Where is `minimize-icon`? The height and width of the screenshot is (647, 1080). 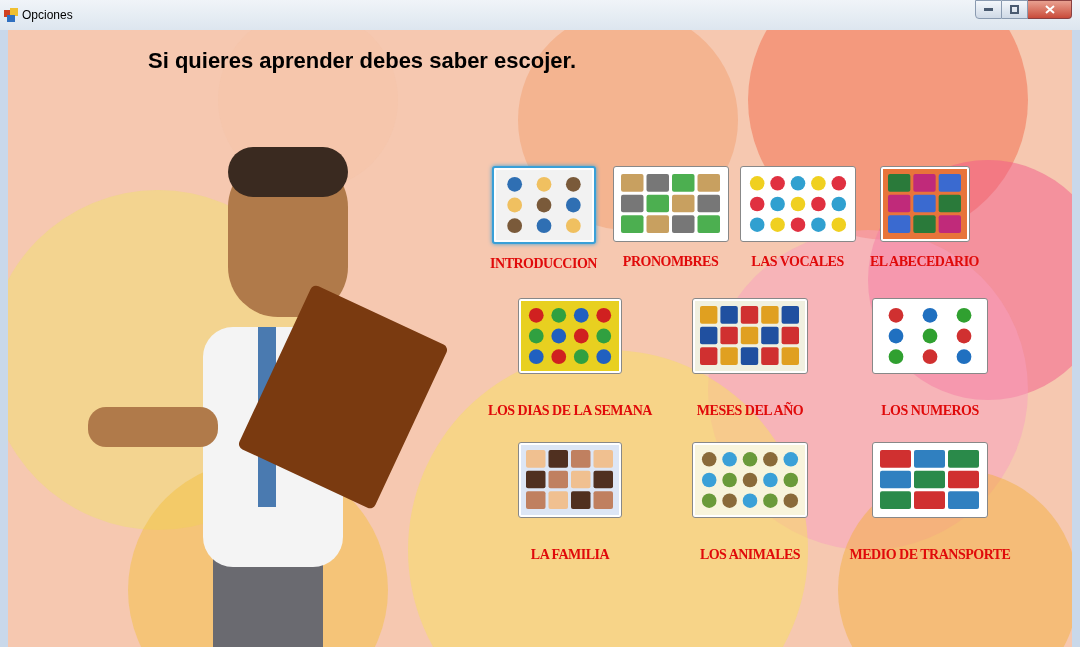 minimize-icon is located at coordinates (988, 9).